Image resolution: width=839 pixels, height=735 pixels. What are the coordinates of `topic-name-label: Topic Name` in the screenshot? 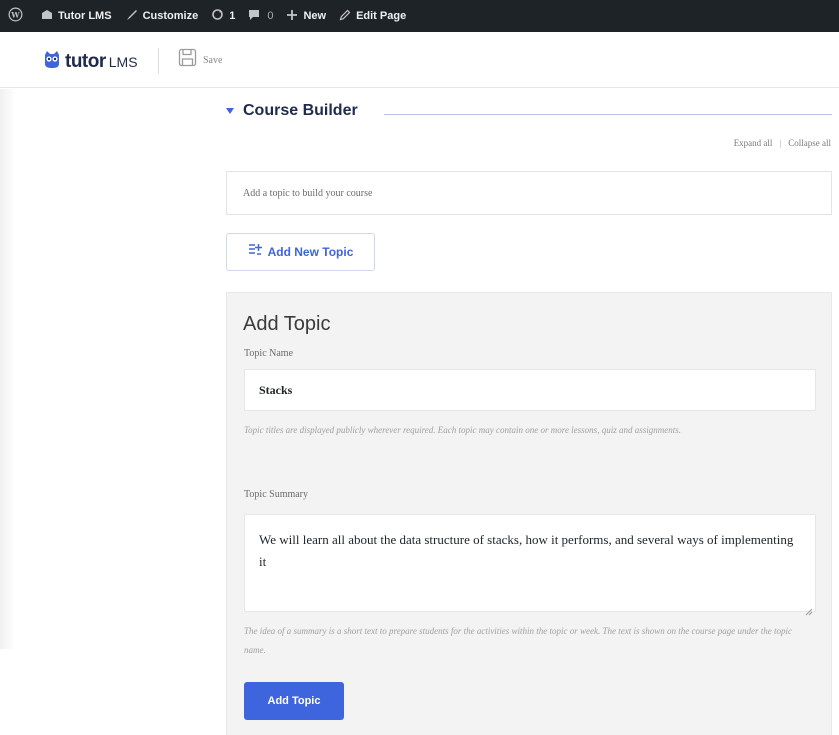 It's located at (269, 353).